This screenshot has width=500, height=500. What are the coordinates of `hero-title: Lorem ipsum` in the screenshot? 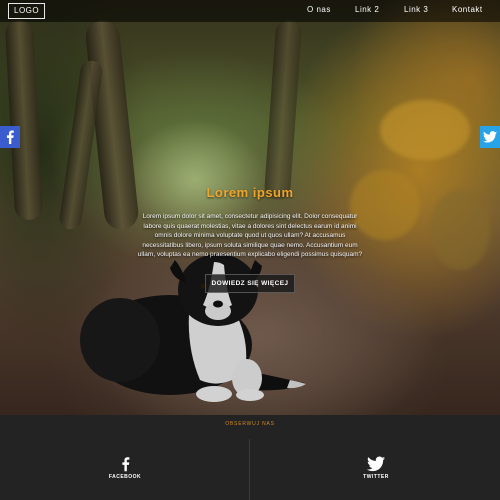 It's located at (250, 192).